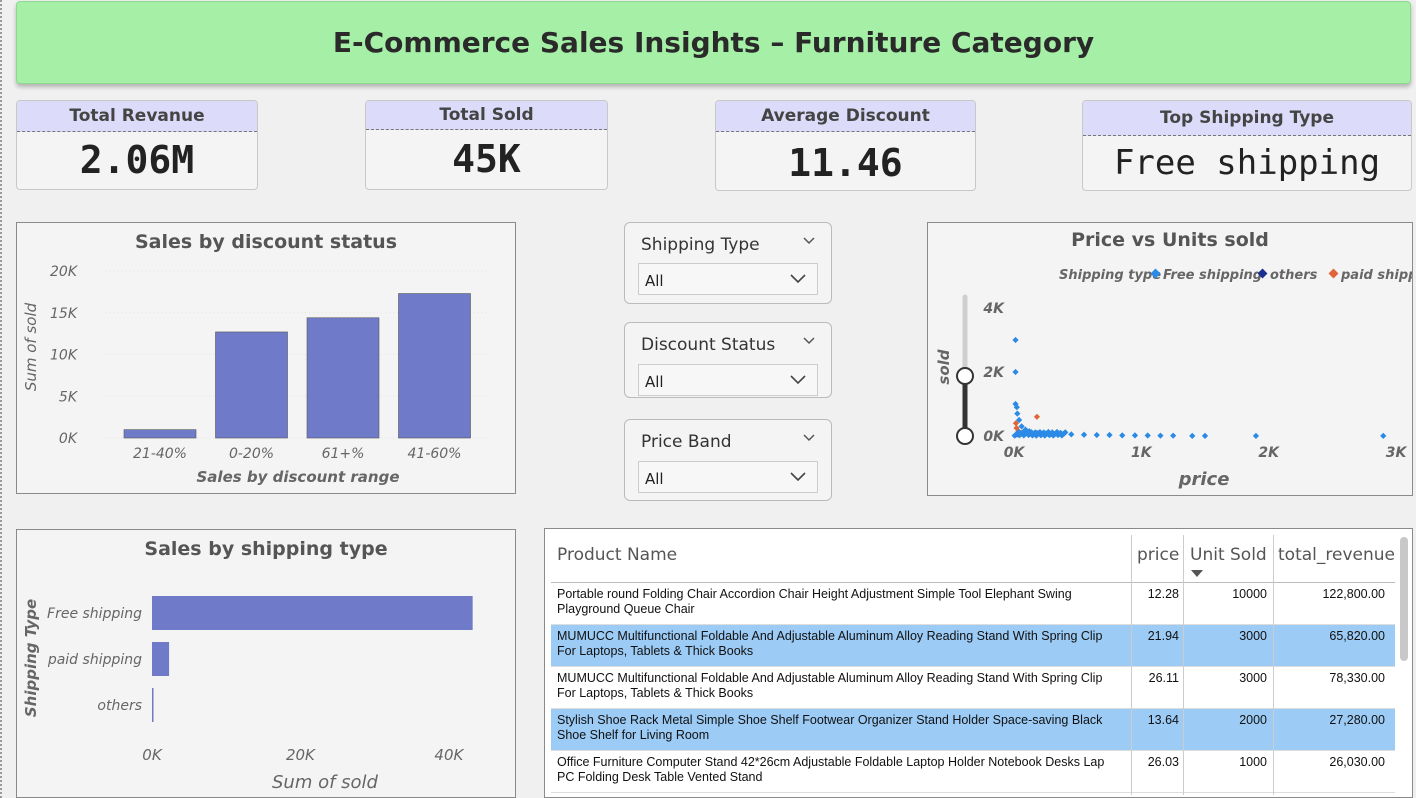 Image resolution: width=1416 pixels, height=798 pixels. I want to click on slicer-title: Price Band, so click(686, 442).